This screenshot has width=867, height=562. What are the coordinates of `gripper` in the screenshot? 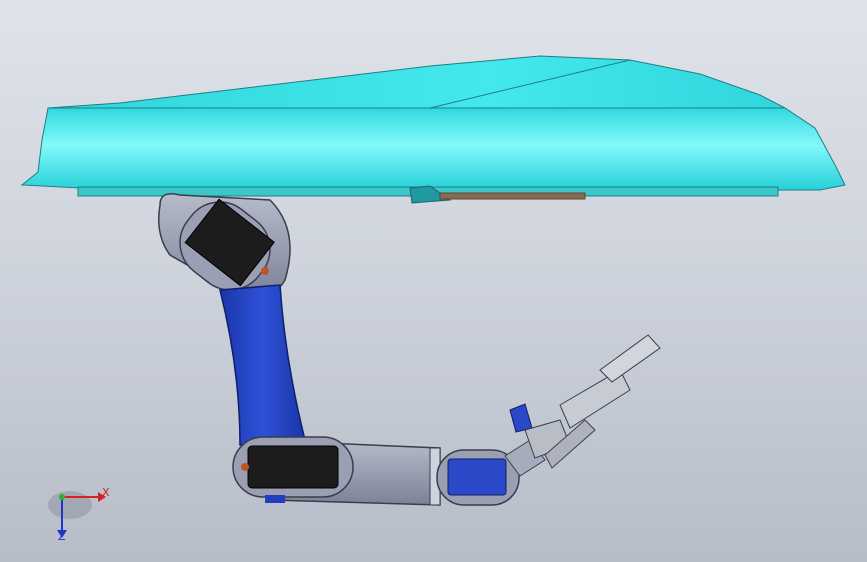 It's located at (585, 401).